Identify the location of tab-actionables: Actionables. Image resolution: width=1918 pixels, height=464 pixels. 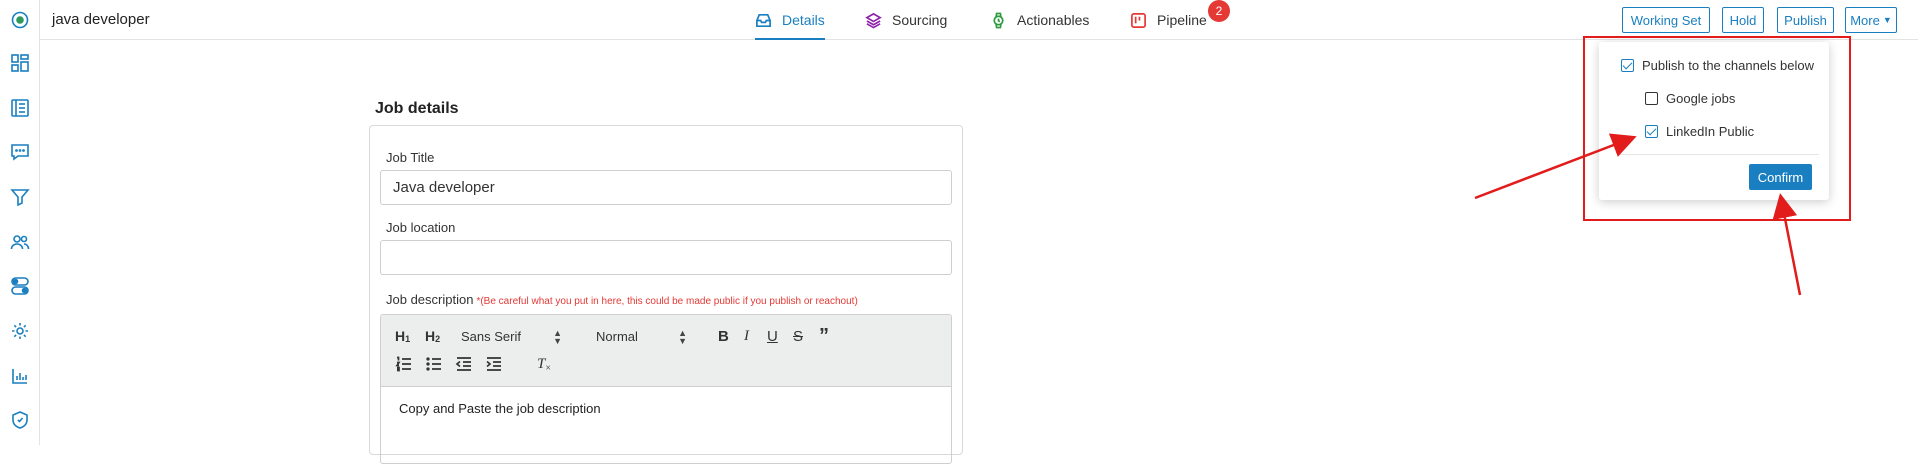
(1039, 20).